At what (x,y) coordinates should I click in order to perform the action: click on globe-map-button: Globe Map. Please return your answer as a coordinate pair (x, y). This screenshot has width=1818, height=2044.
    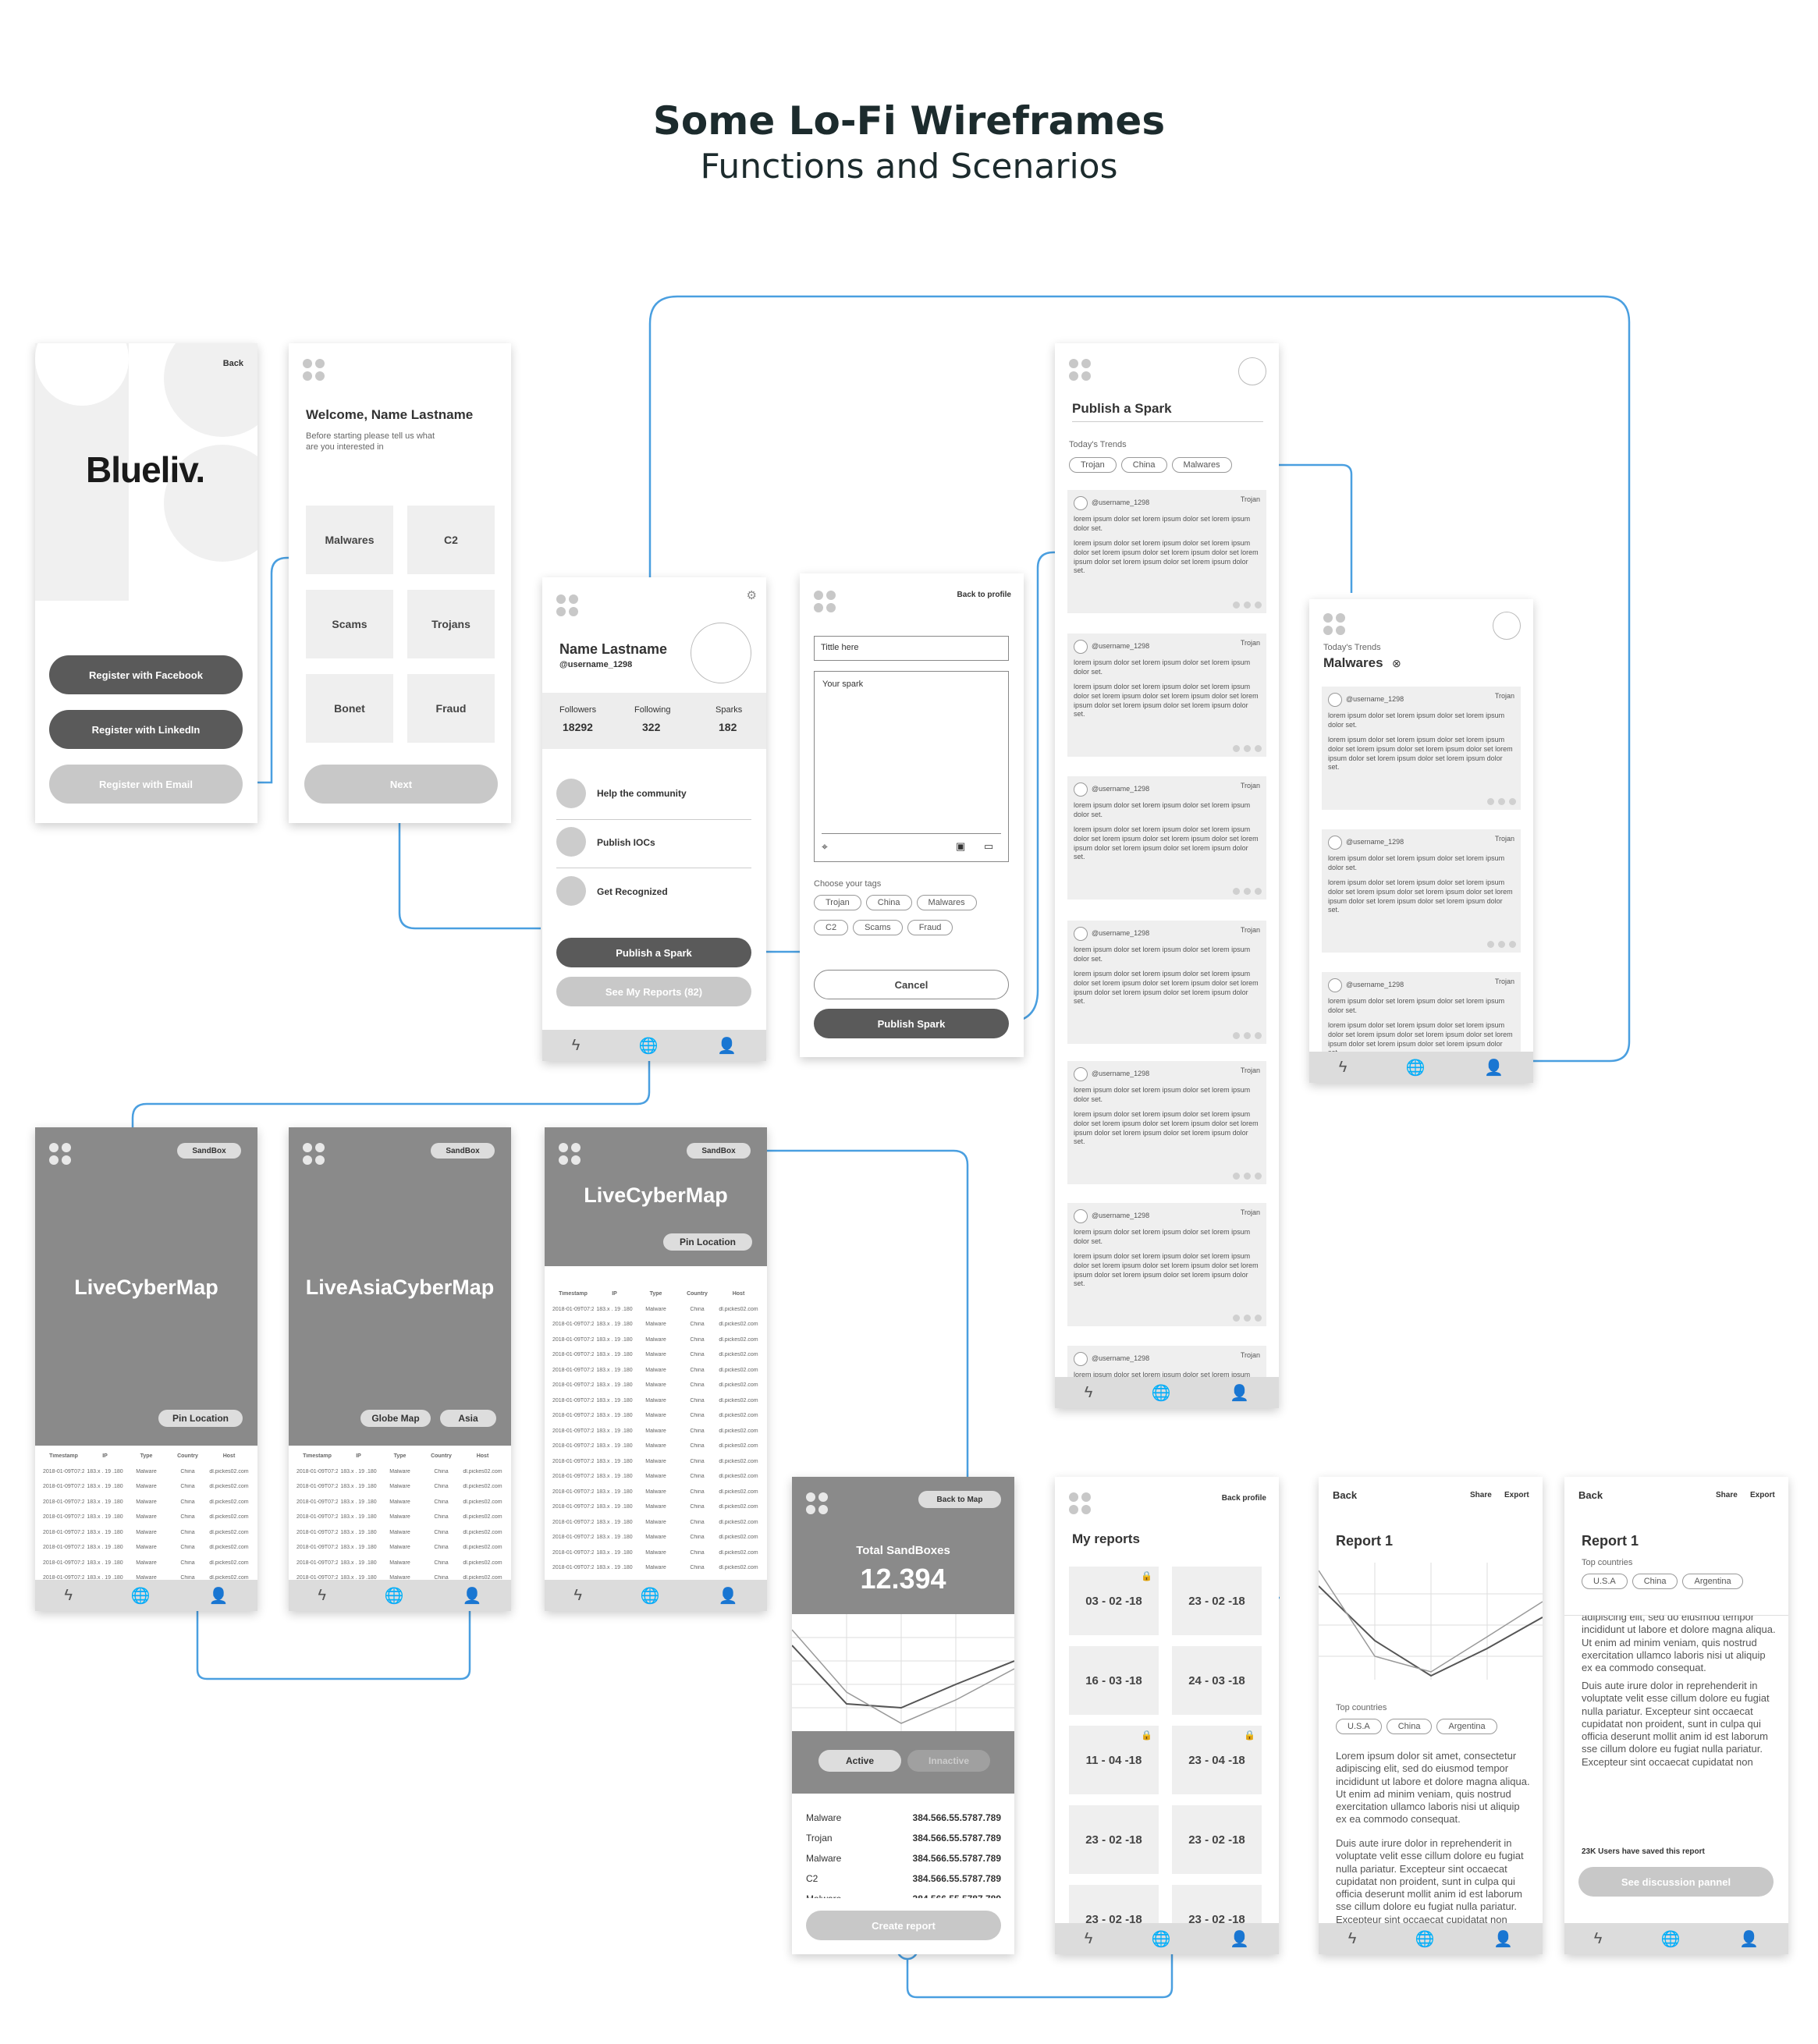
    Looking at the image, I should click on (395, 1418).